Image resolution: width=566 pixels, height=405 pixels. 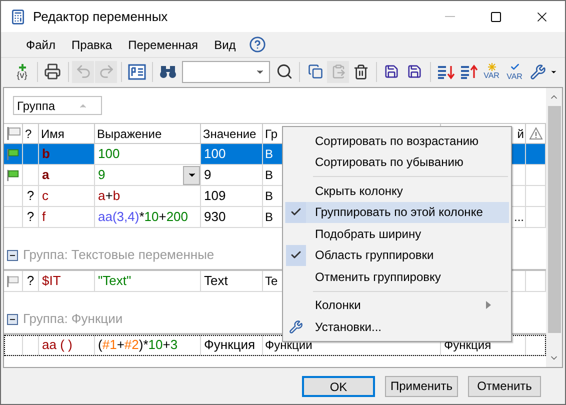 I want to click on undo-icon, so click(x=83, y=71).